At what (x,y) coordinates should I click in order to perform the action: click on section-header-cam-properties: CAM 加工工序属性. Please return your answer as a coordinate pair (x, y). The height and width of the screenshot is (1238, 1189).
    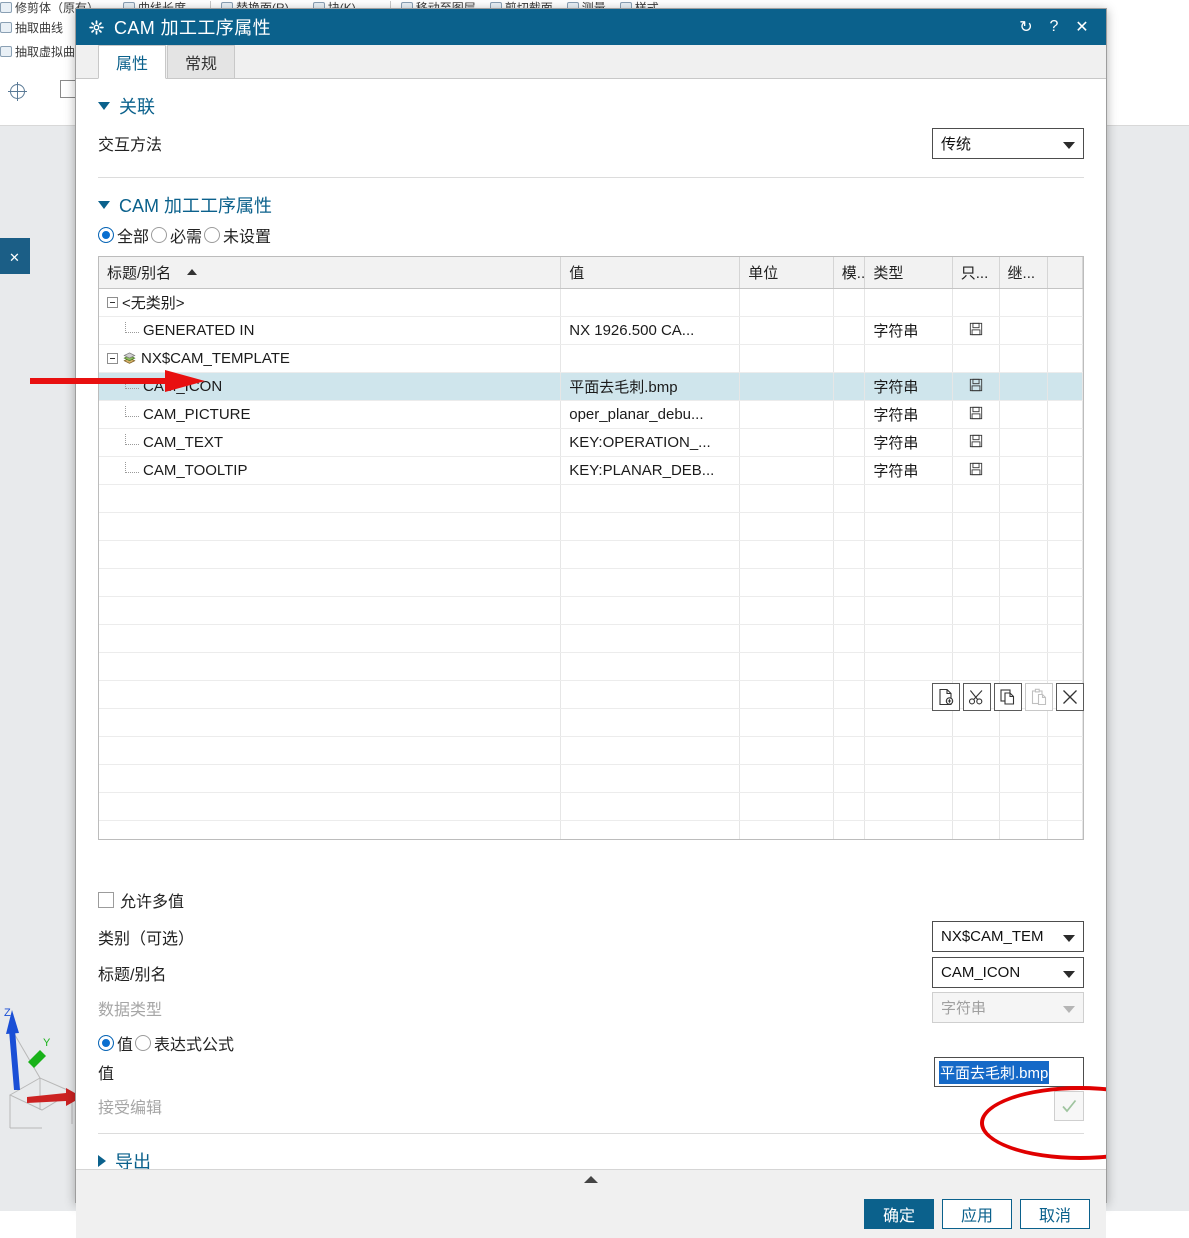
    Looking at the image, I should click on (591, 198).